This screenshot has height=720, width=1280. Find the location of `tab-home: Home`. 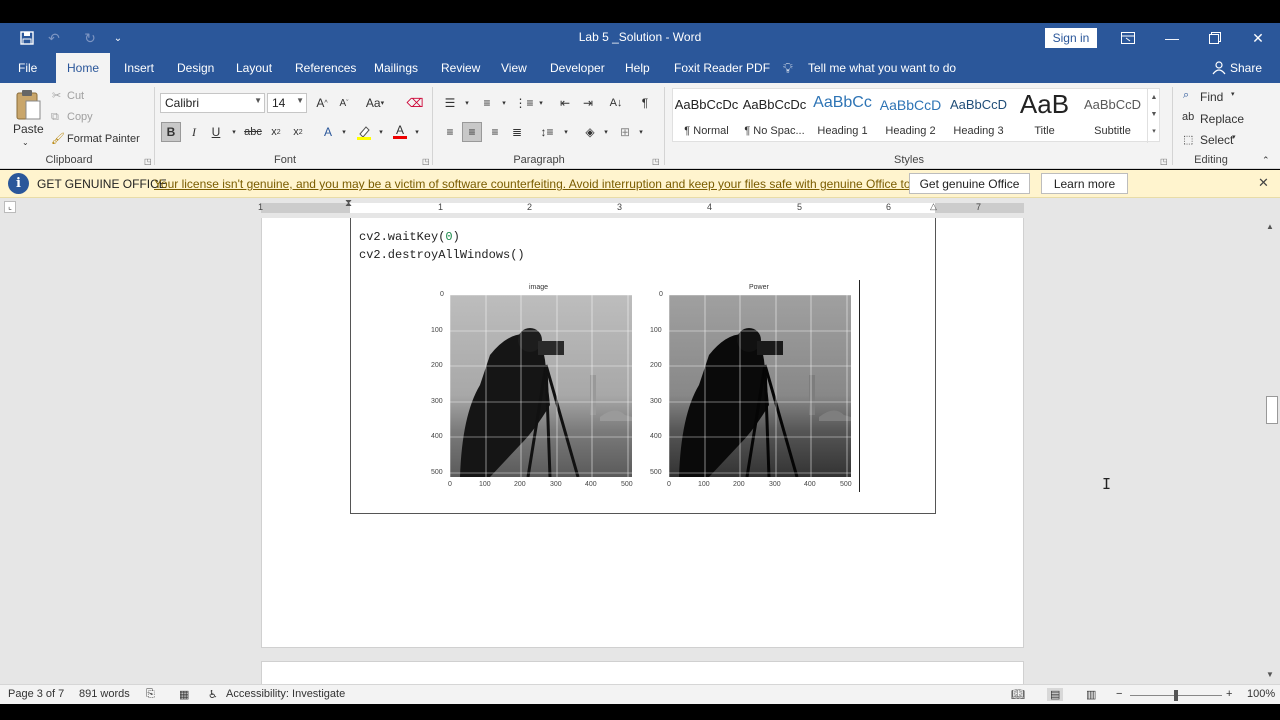

tab-home: Home is located at coordinates (83, 68).